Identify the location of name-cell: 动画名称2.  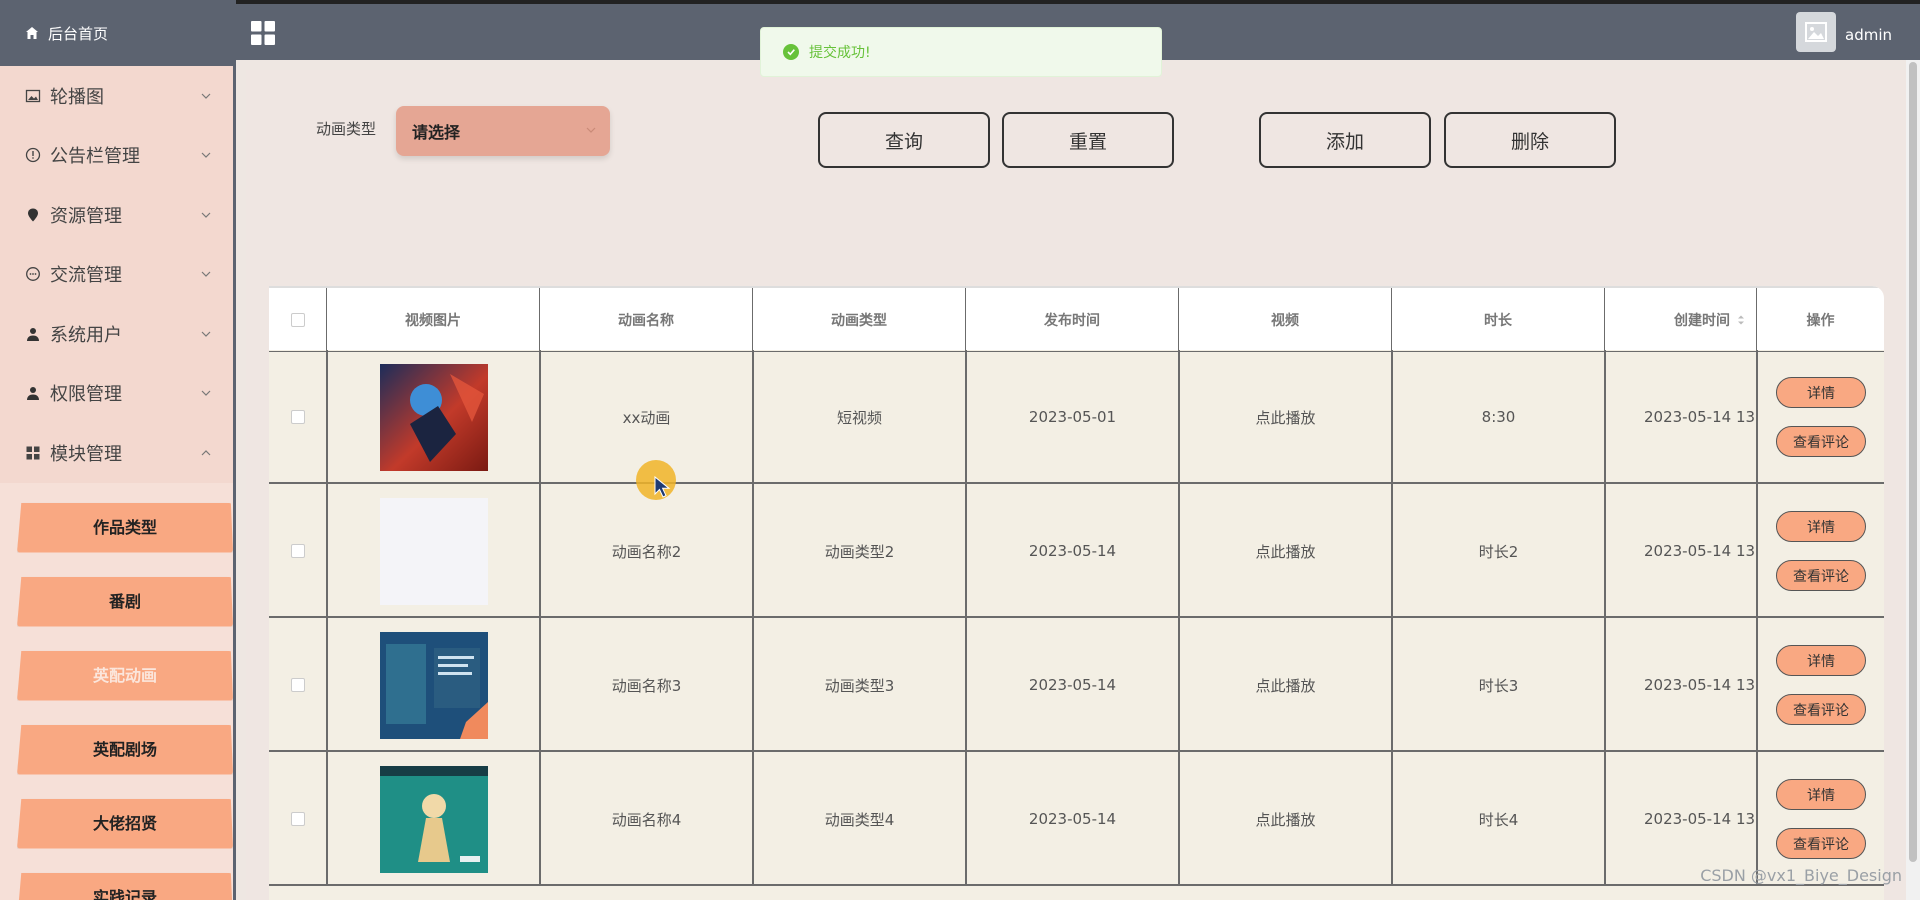
(645, 551).